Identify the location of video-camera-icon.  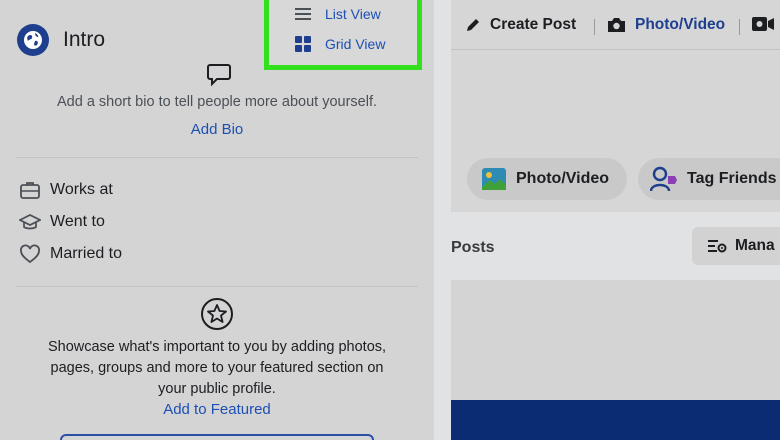
(763, 24).